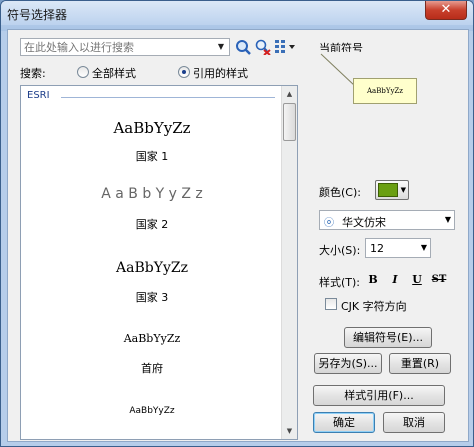  Describe the element at coordinates (329, 223) in the screenshot. I see `font-type-icon: ⓞ` at that location.